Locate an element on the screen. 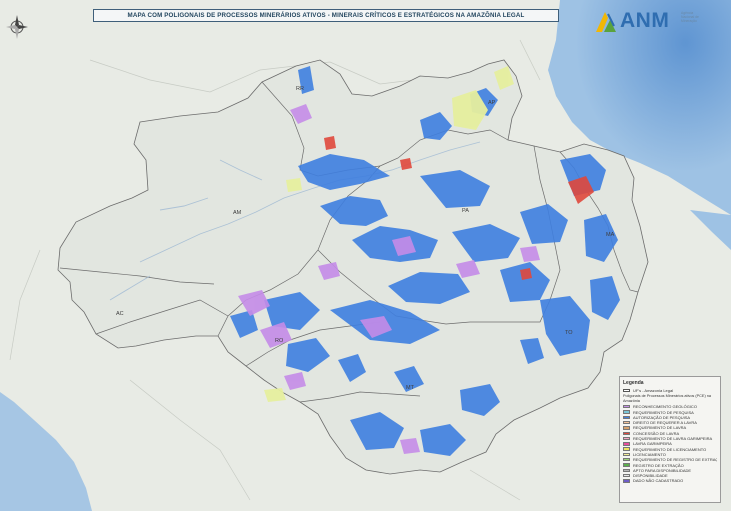 Image resolution: width=731 pixels, height=511 pixels. legend-item-label: LICENCIAMENTO is located at coordinates (649, 454).